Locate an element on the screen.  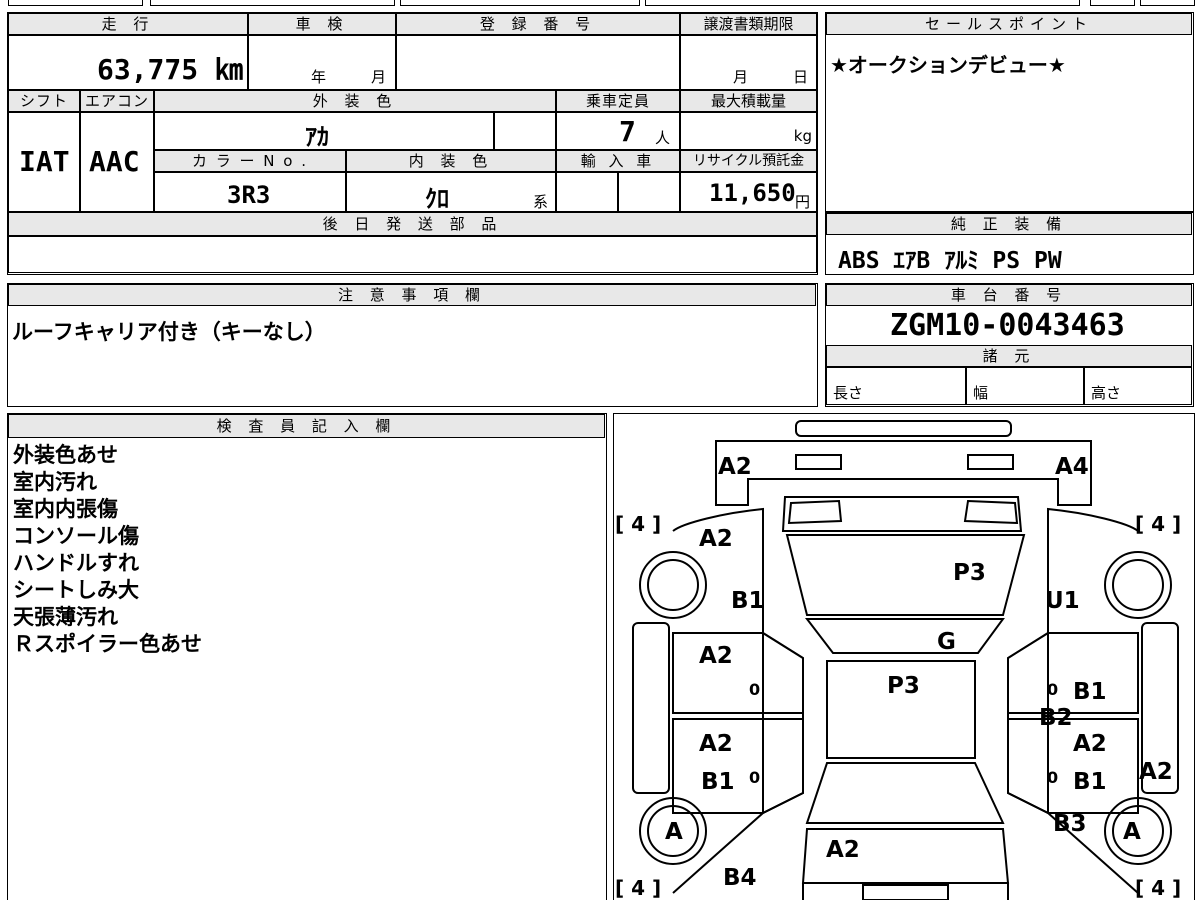
capacity-unit: 人 is located at coordinates (663, 138).